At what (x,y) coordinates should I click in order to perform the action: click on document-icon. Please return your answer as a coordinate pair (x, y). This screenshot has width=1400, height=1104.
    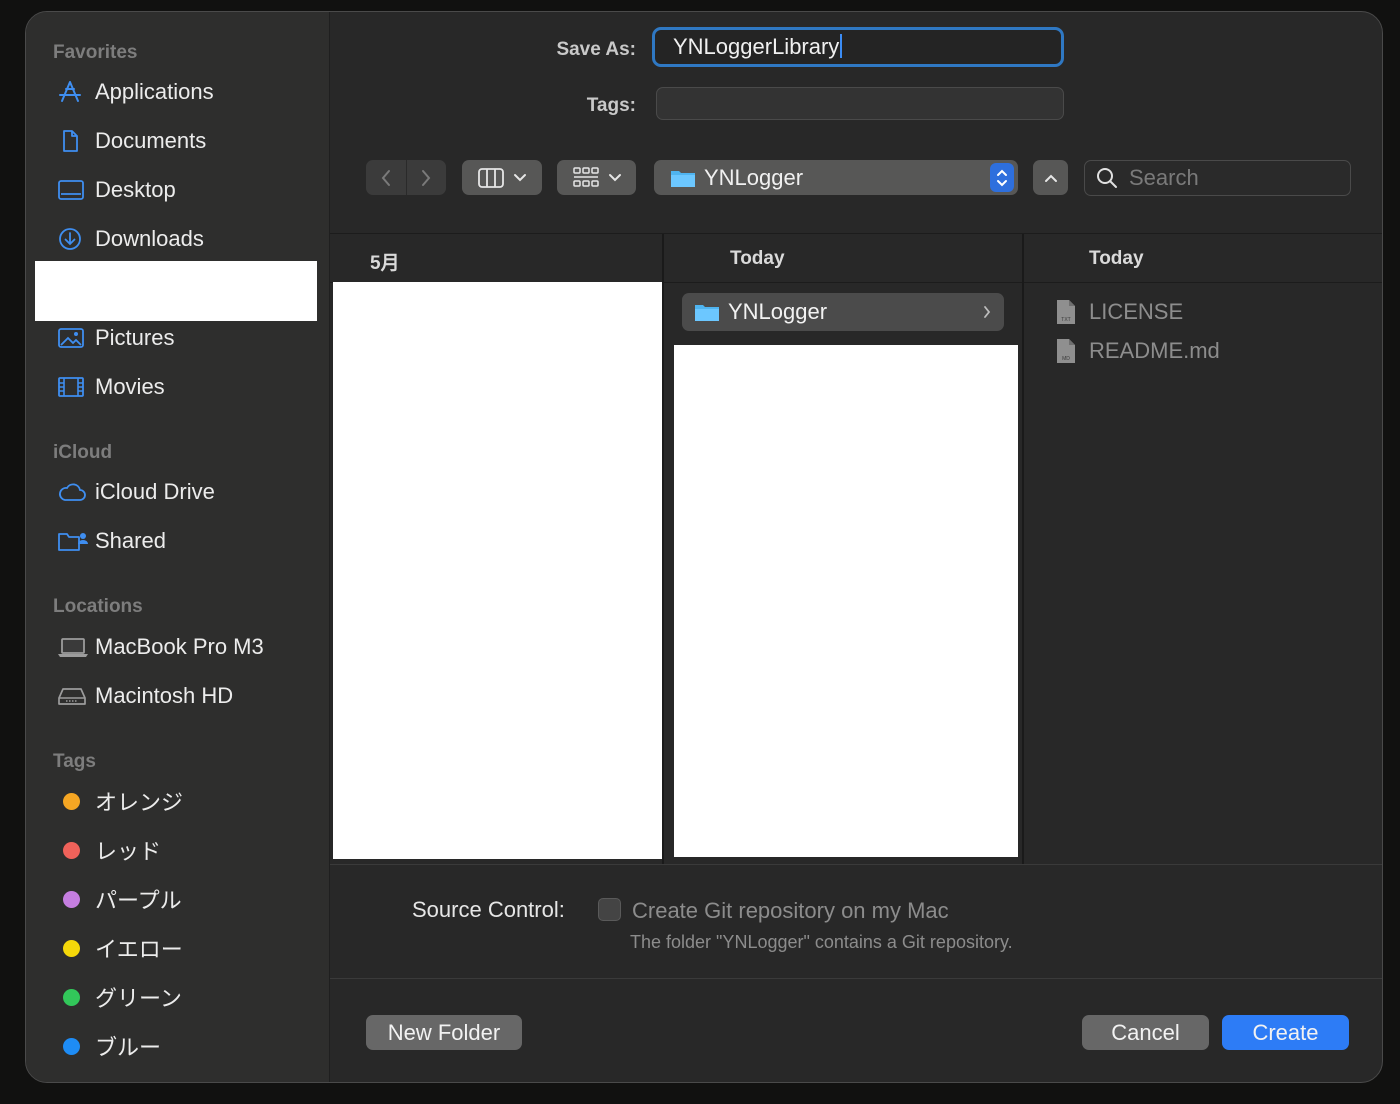
    Looking at the image, I should click on (73, 141).